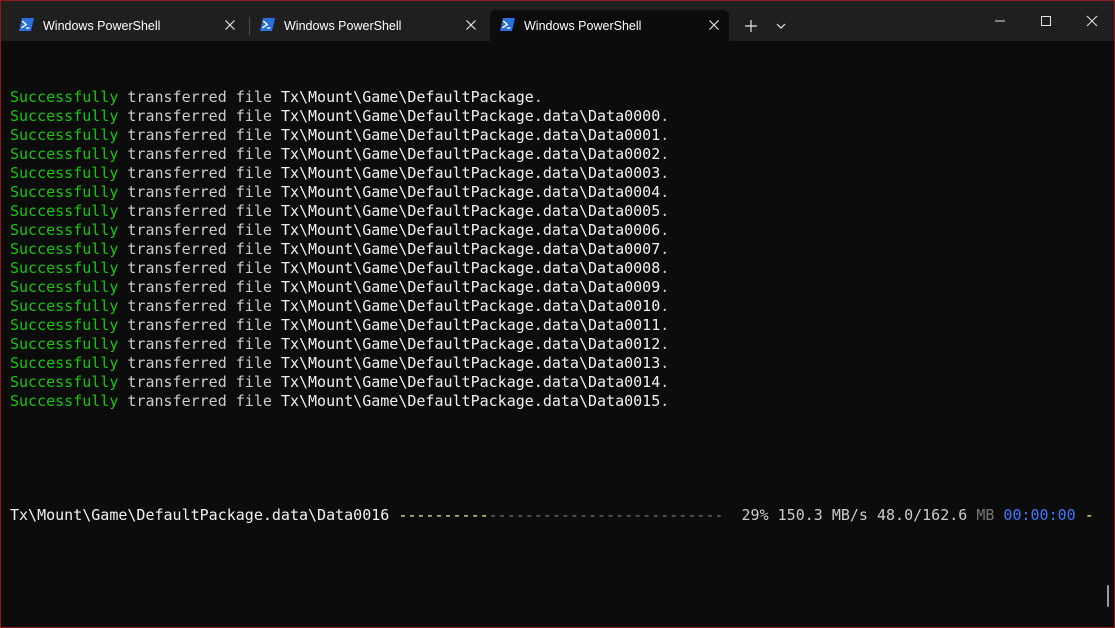 Image resolution: width=1115 pixels, height=628 pixels. I want to click on progress-size: 48.0/162.6, so click(922, 515).